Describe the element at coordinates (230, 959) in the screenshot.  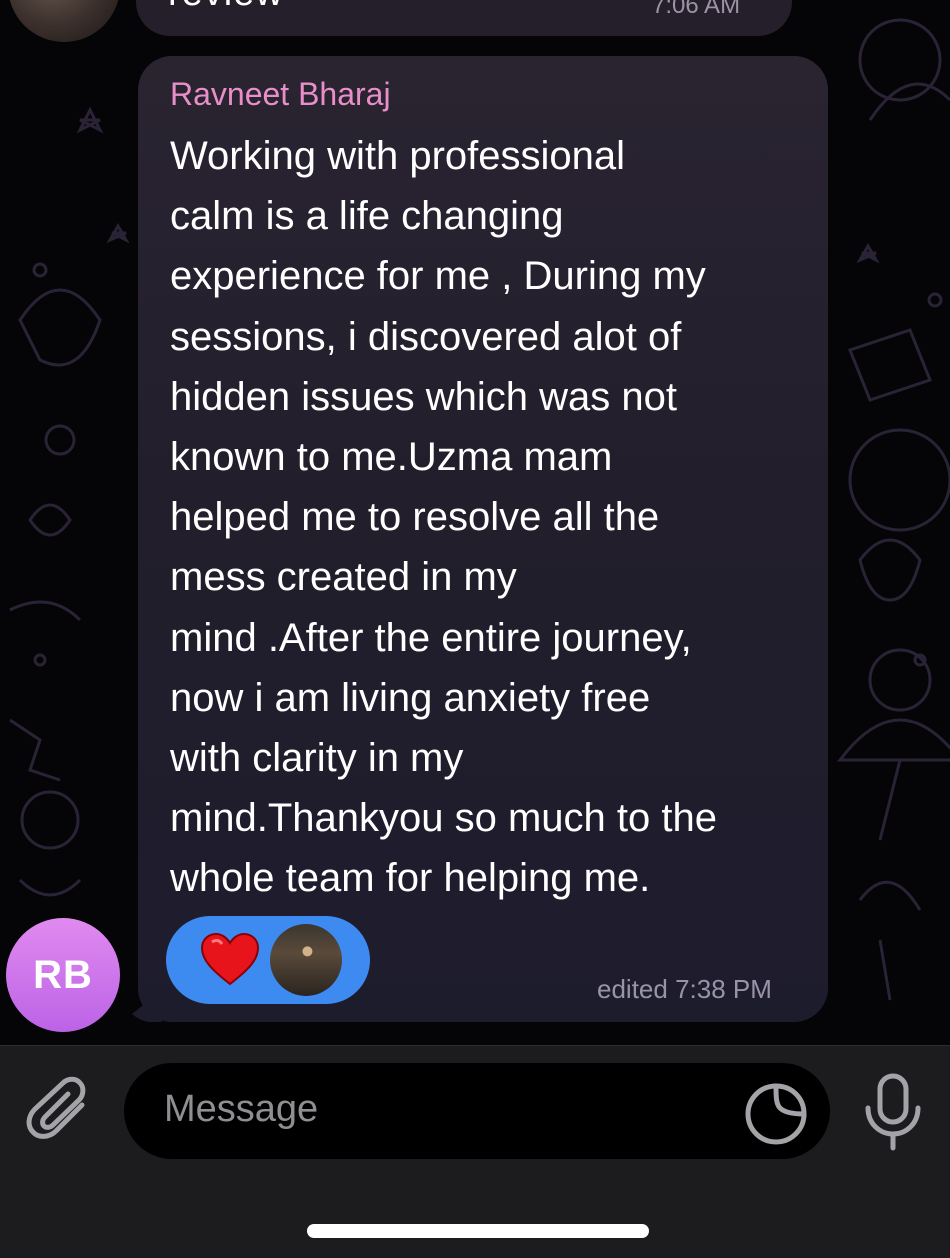
I see `heart-icon` at that location.